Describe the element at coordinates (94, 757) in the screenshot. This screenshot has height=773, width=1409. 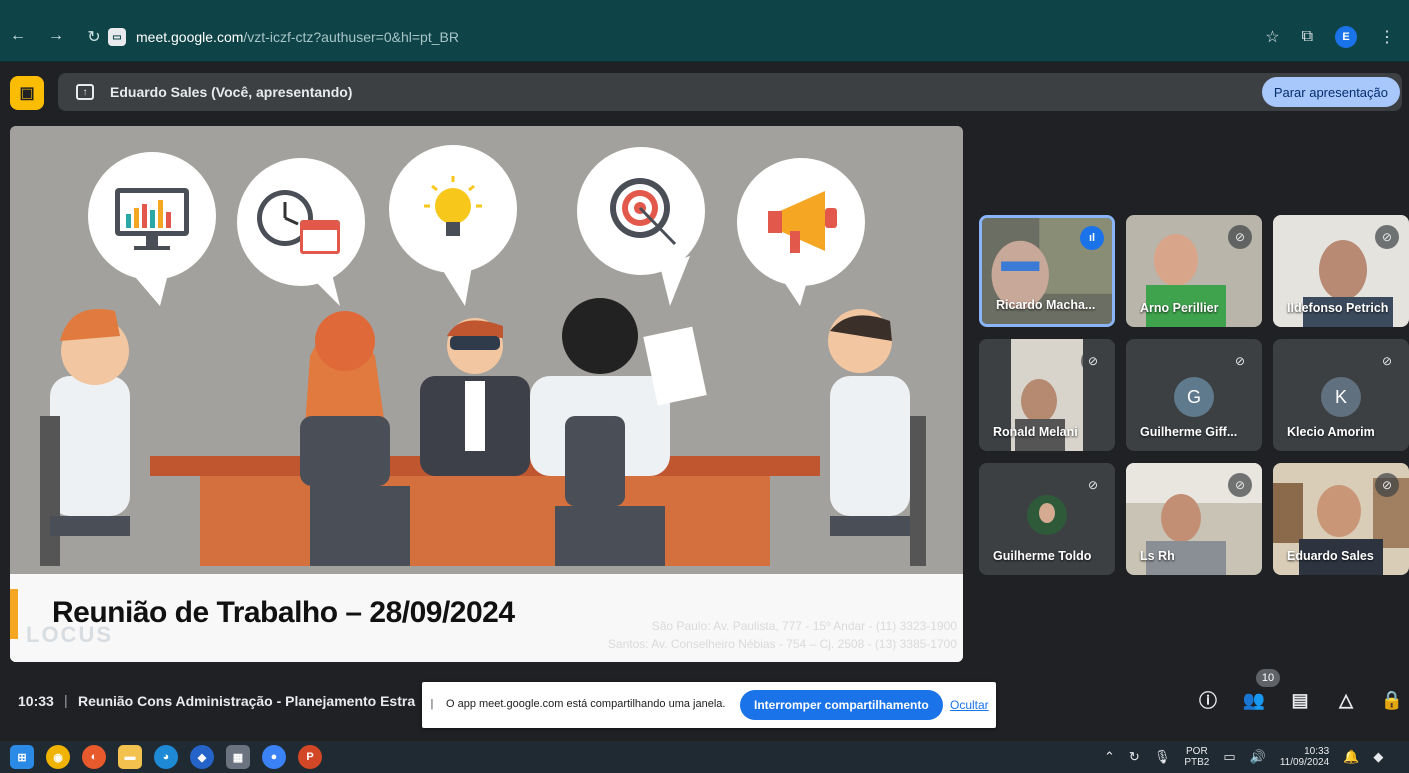
I see `firefox-icon: ◐` at that location.